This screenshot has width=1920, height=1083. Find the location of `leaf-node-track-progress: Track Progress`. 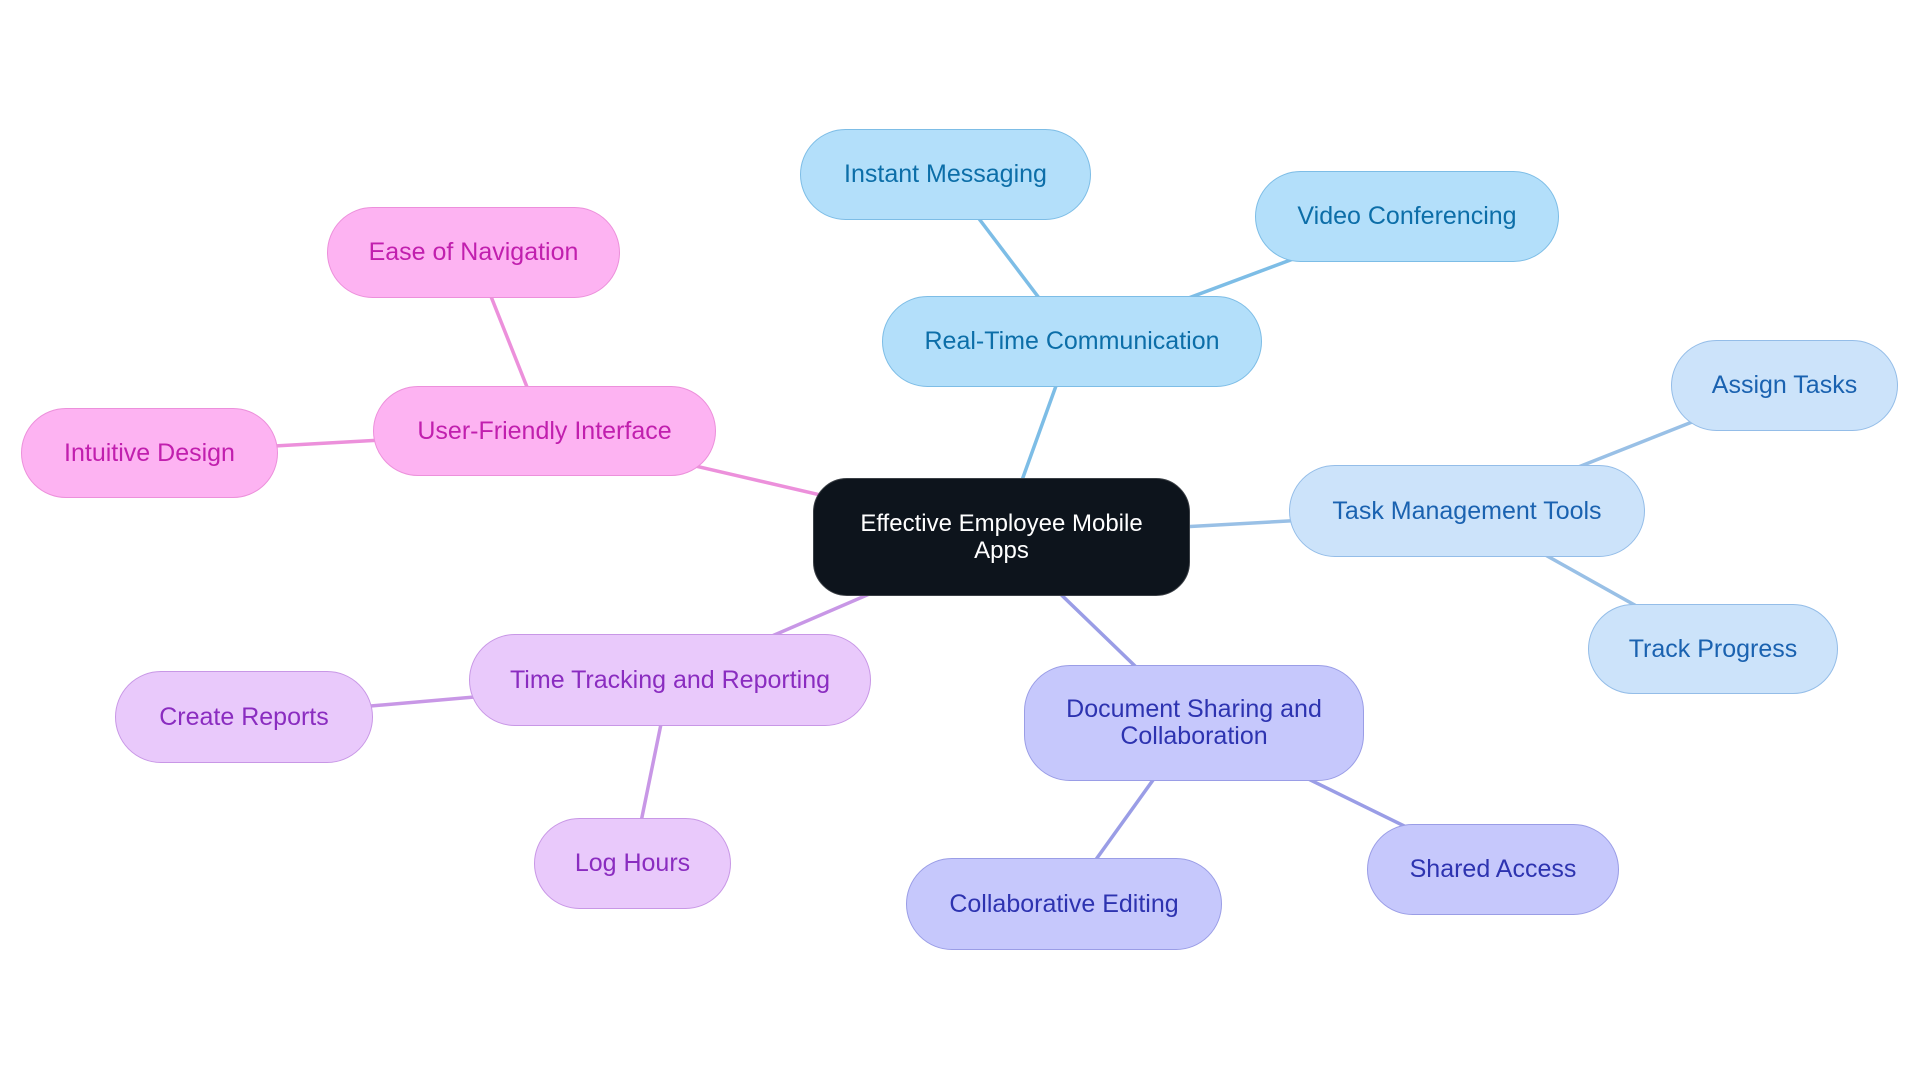

leaf-node-track-progress: Track Progress is located at coordinates (1713, 649).